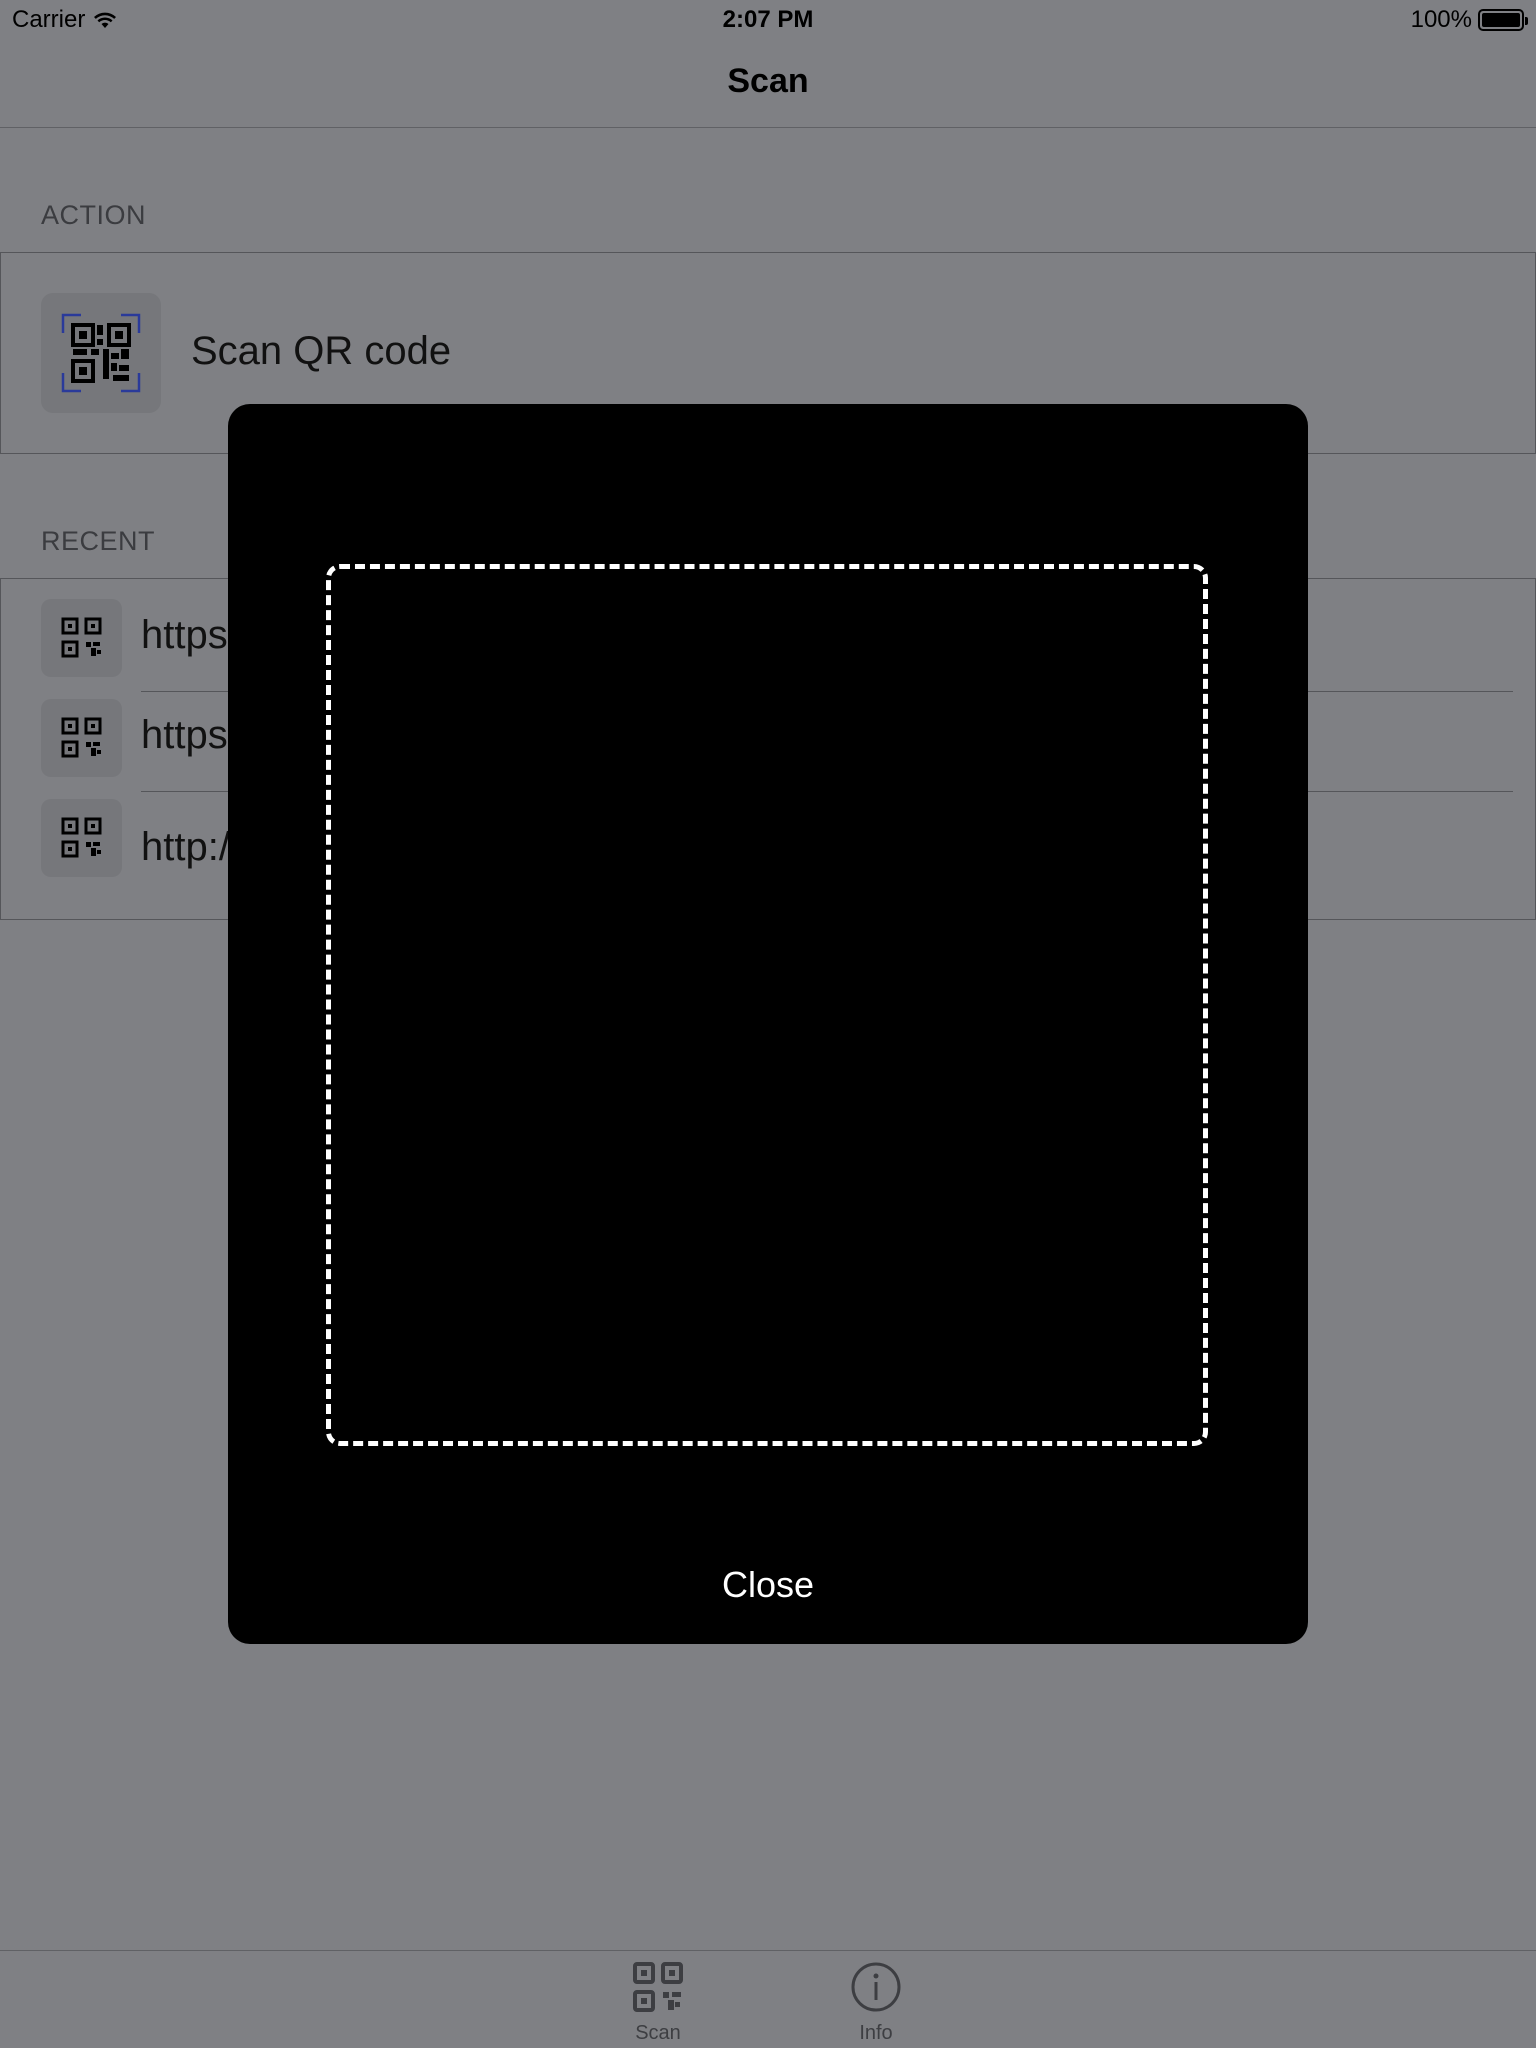 The height and width of the screenshot is (2048, 1536). What do you see at coordinates (101, 353) in the screenshot?
I see `qr-scan-icon` at bounding box center [101, 353].